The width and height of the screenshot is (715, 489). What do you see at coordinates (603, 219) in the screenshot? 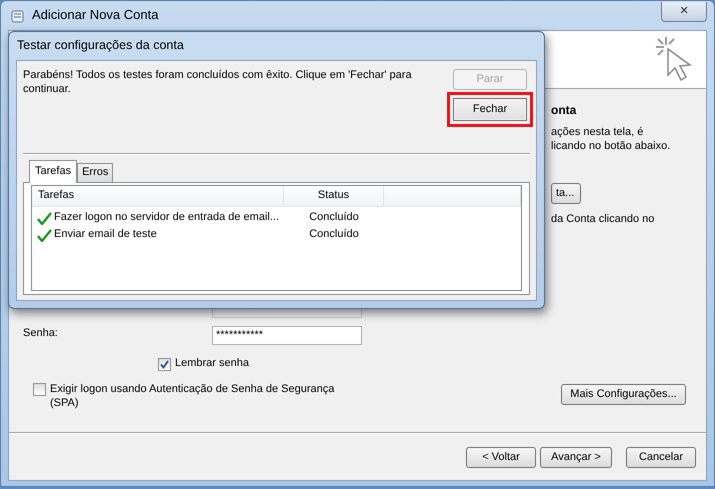
I see `instruction-text: da Conta clicando no` at bounding box center [603, 219].